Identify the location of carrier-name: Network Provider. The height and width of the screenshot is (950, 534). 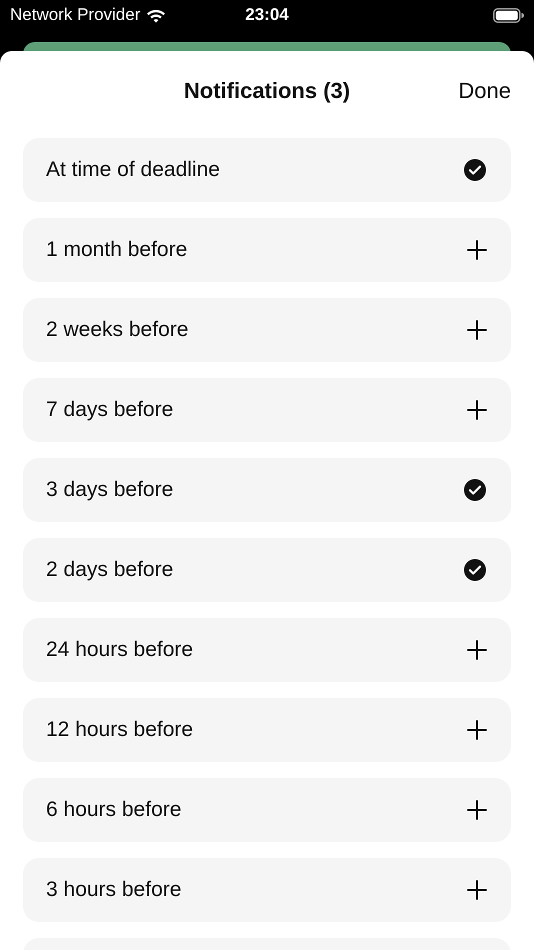
(75, 15).